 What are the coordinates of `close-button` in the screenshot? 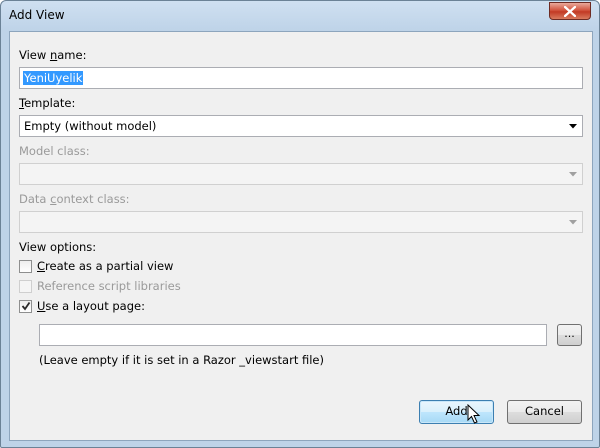 It's located at (570, 11).